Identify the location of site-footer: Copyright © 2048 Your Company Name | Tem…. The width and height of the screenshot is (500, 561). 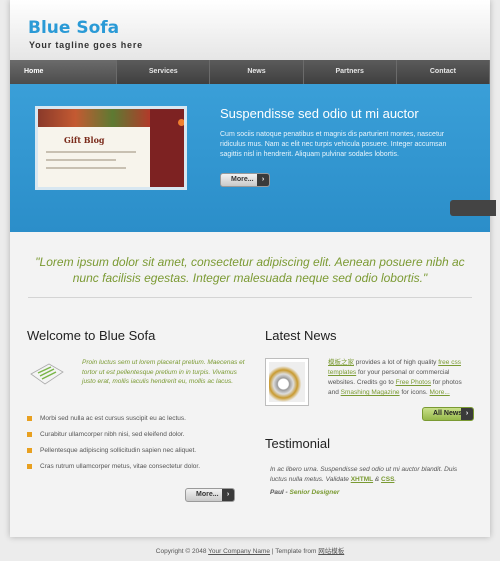
(250, 551).